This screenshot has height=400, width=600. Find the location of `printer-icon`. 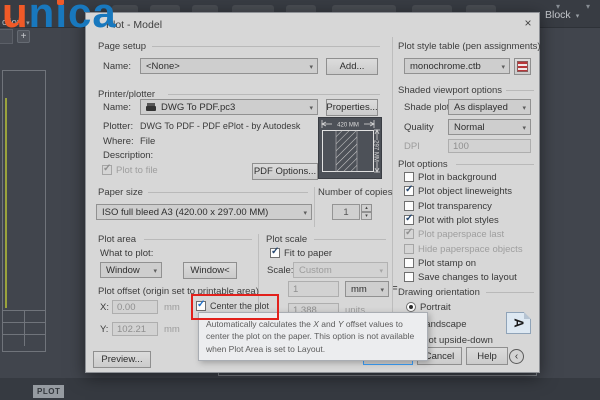

printer-icon is located at coordinates (151, 107).